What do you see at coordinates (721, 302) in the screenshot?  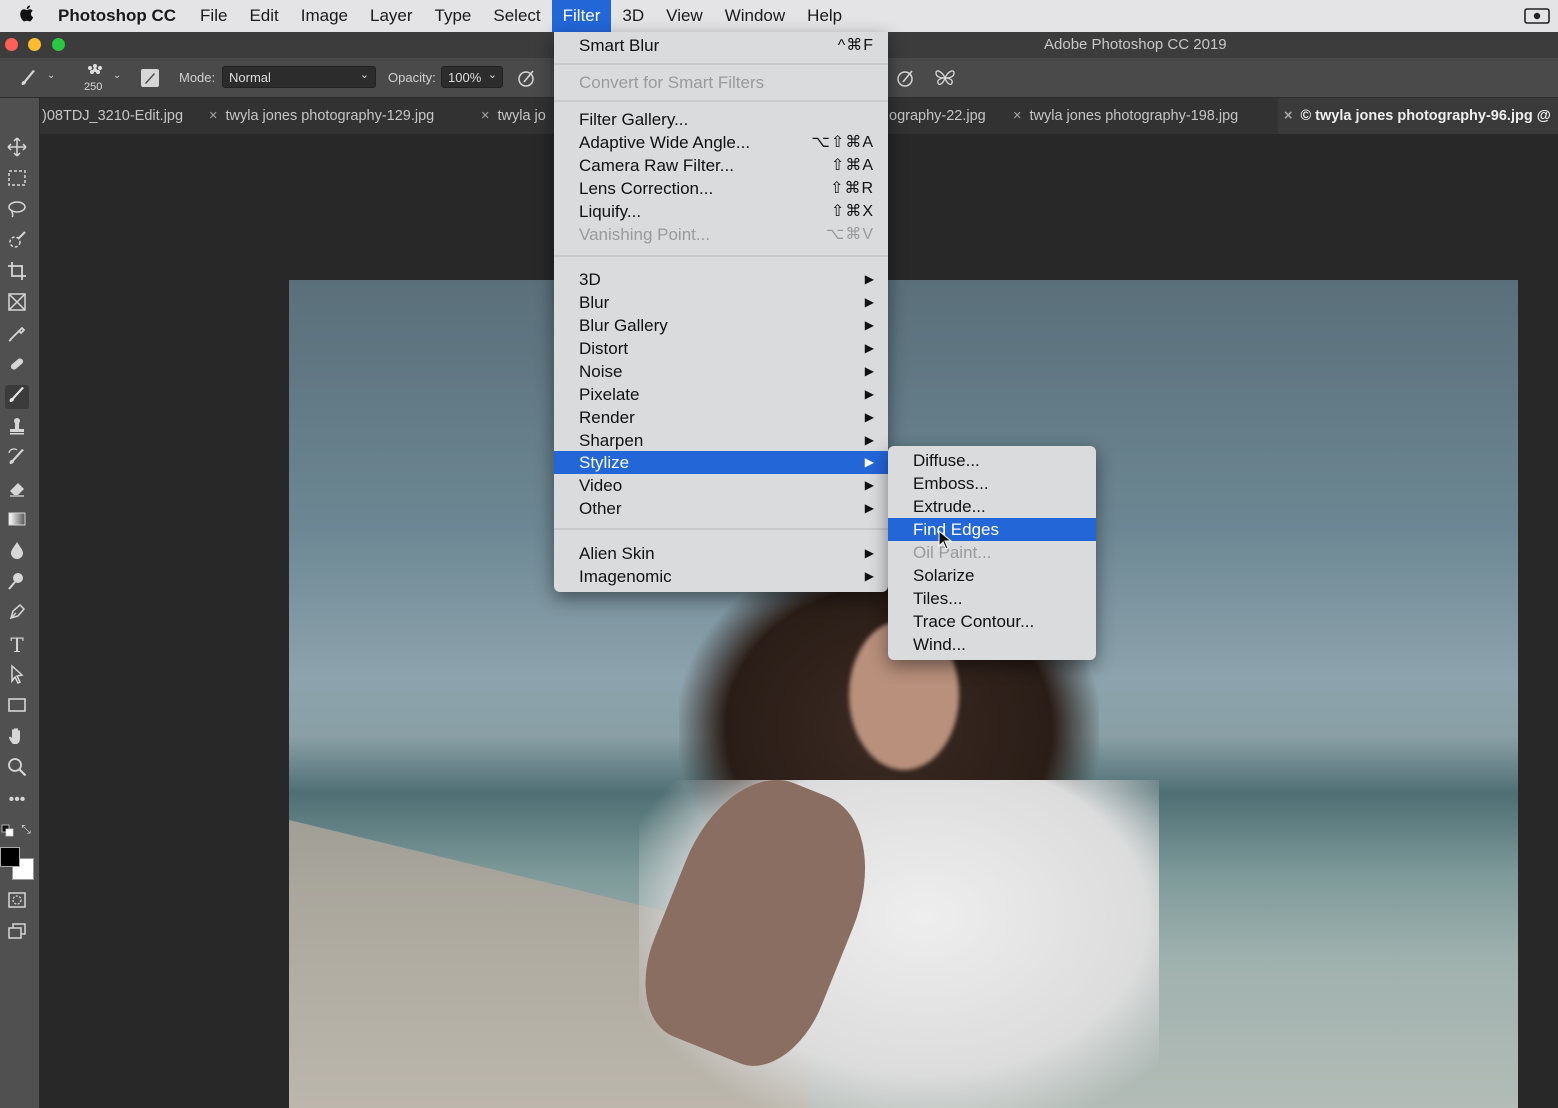 I see `menu-item-blur: Blur ▶` at bounding box center [721, 302].